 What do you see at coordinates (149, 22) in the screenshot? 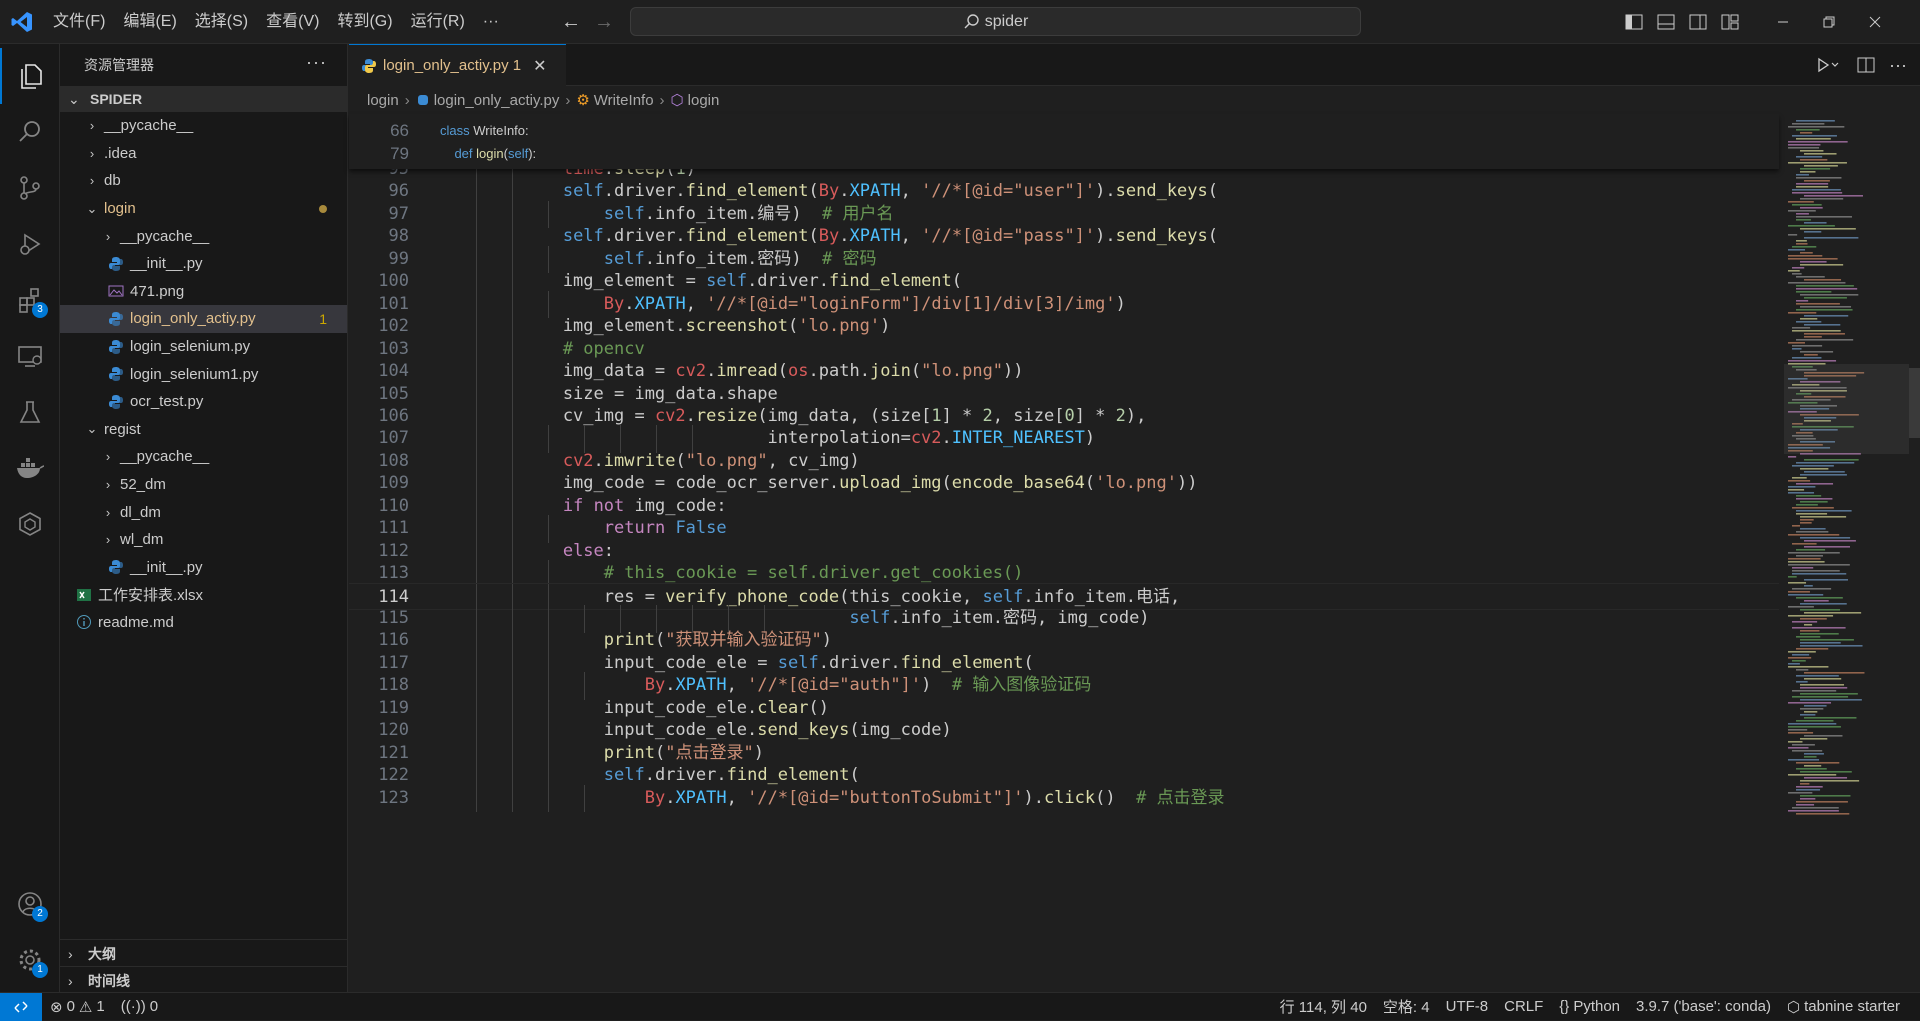
I see `menu-edit: 编辑(E)` at bounding box center [149, 22].